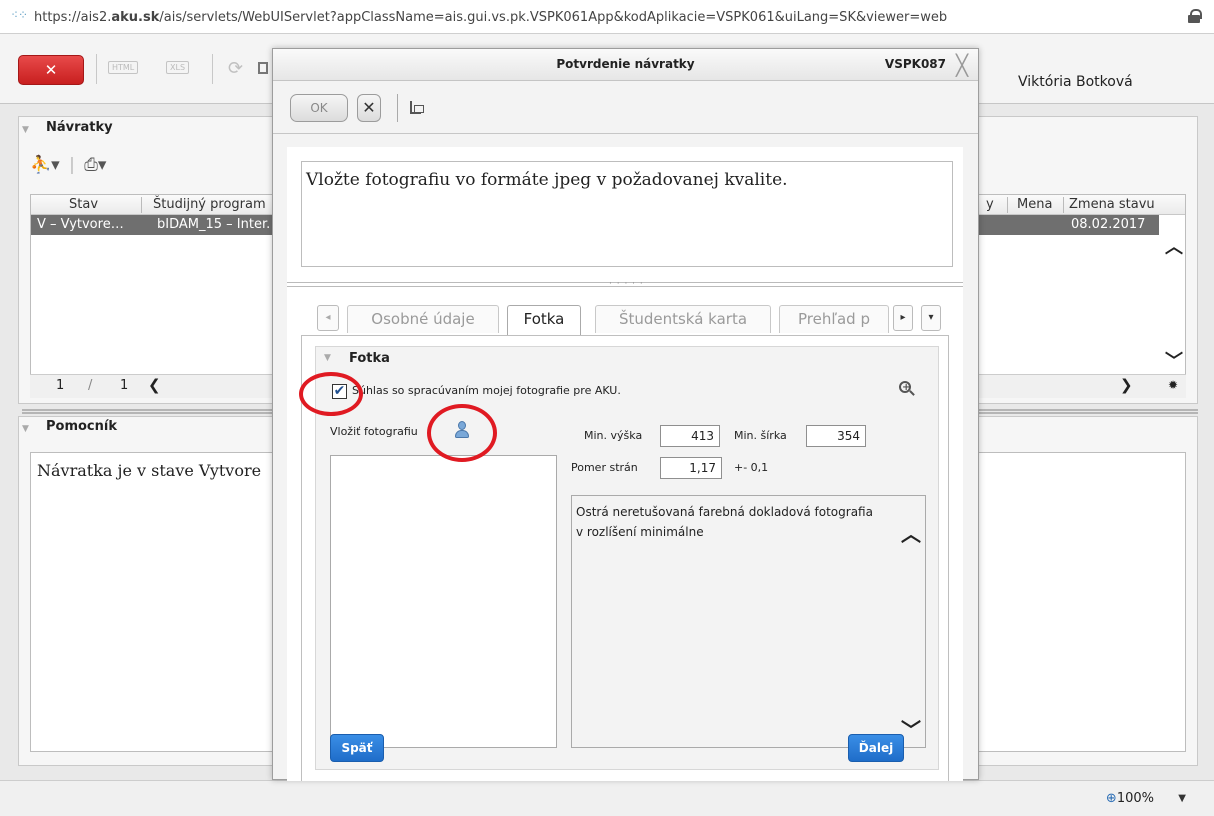  What do you see at coordinates (1195, 16) in the screenshot?
I see `lock-icon` at bounding box center [1195, 16].